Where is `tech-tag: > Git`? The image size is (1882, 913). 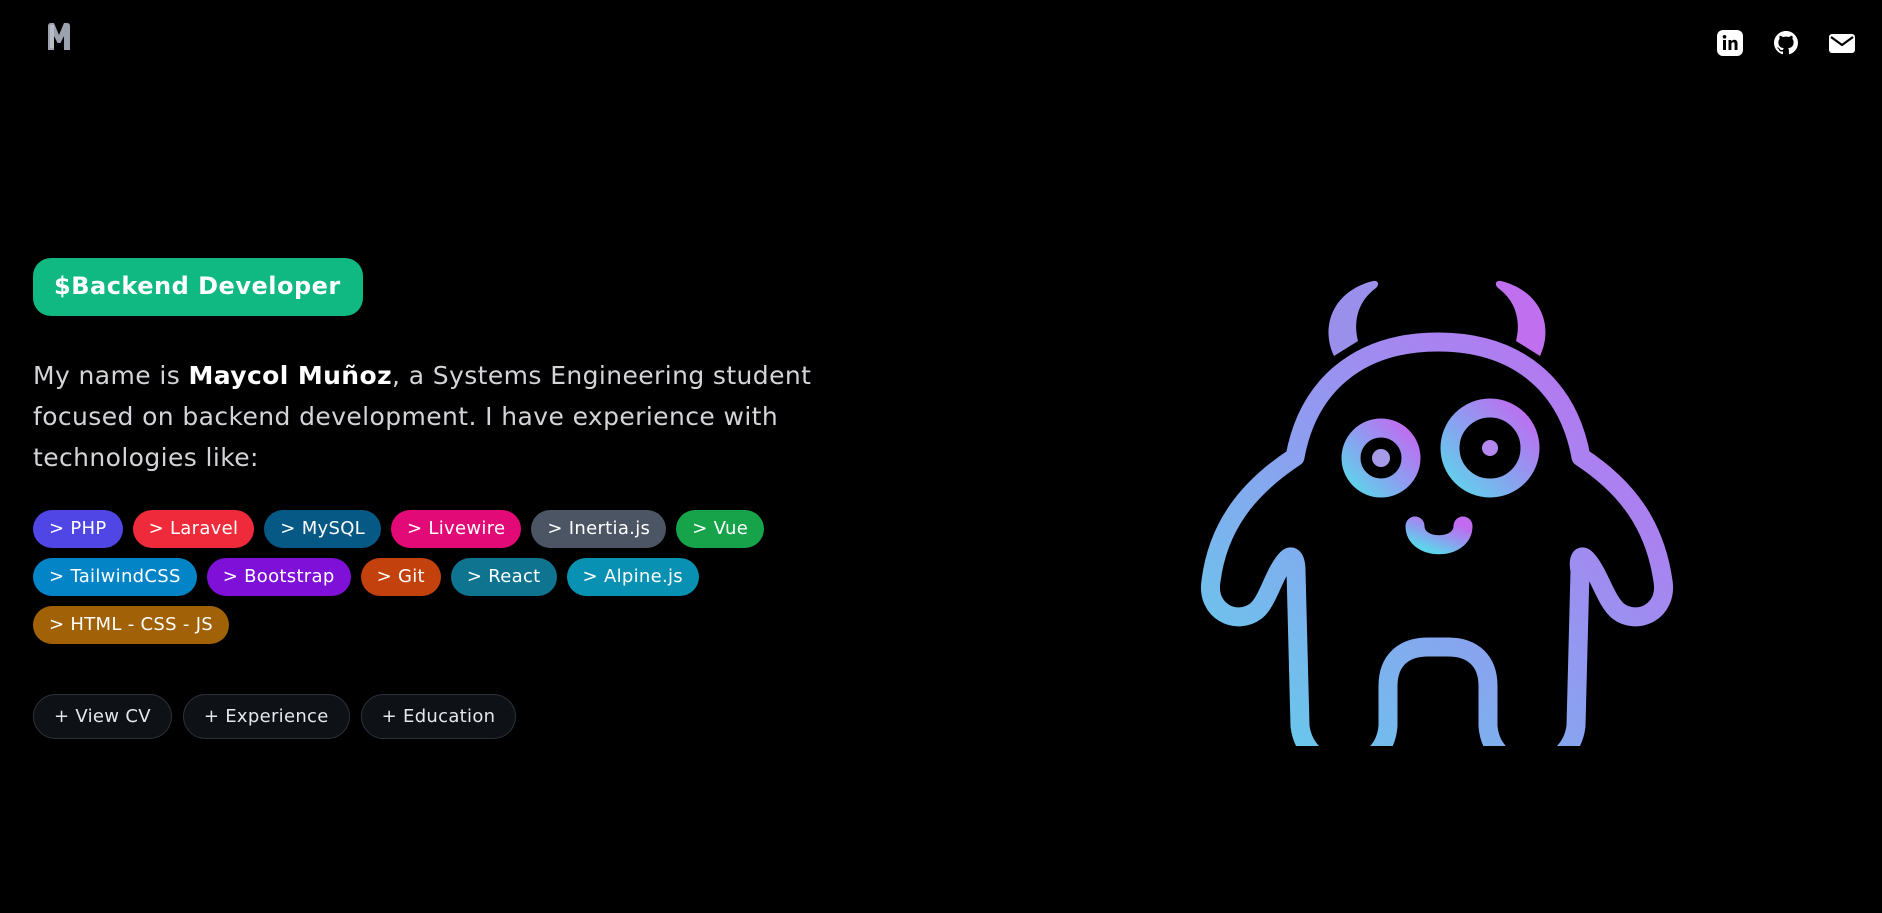 tech-tag: > Git is located at coordinates (400, 577).